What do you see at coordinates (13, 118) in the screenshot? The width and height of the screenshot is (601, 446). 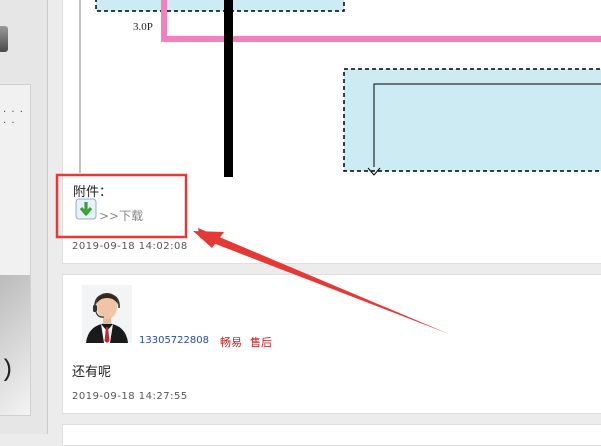 I see `sidebar-dots: · · · · ·` at bounding box center [13, 118].